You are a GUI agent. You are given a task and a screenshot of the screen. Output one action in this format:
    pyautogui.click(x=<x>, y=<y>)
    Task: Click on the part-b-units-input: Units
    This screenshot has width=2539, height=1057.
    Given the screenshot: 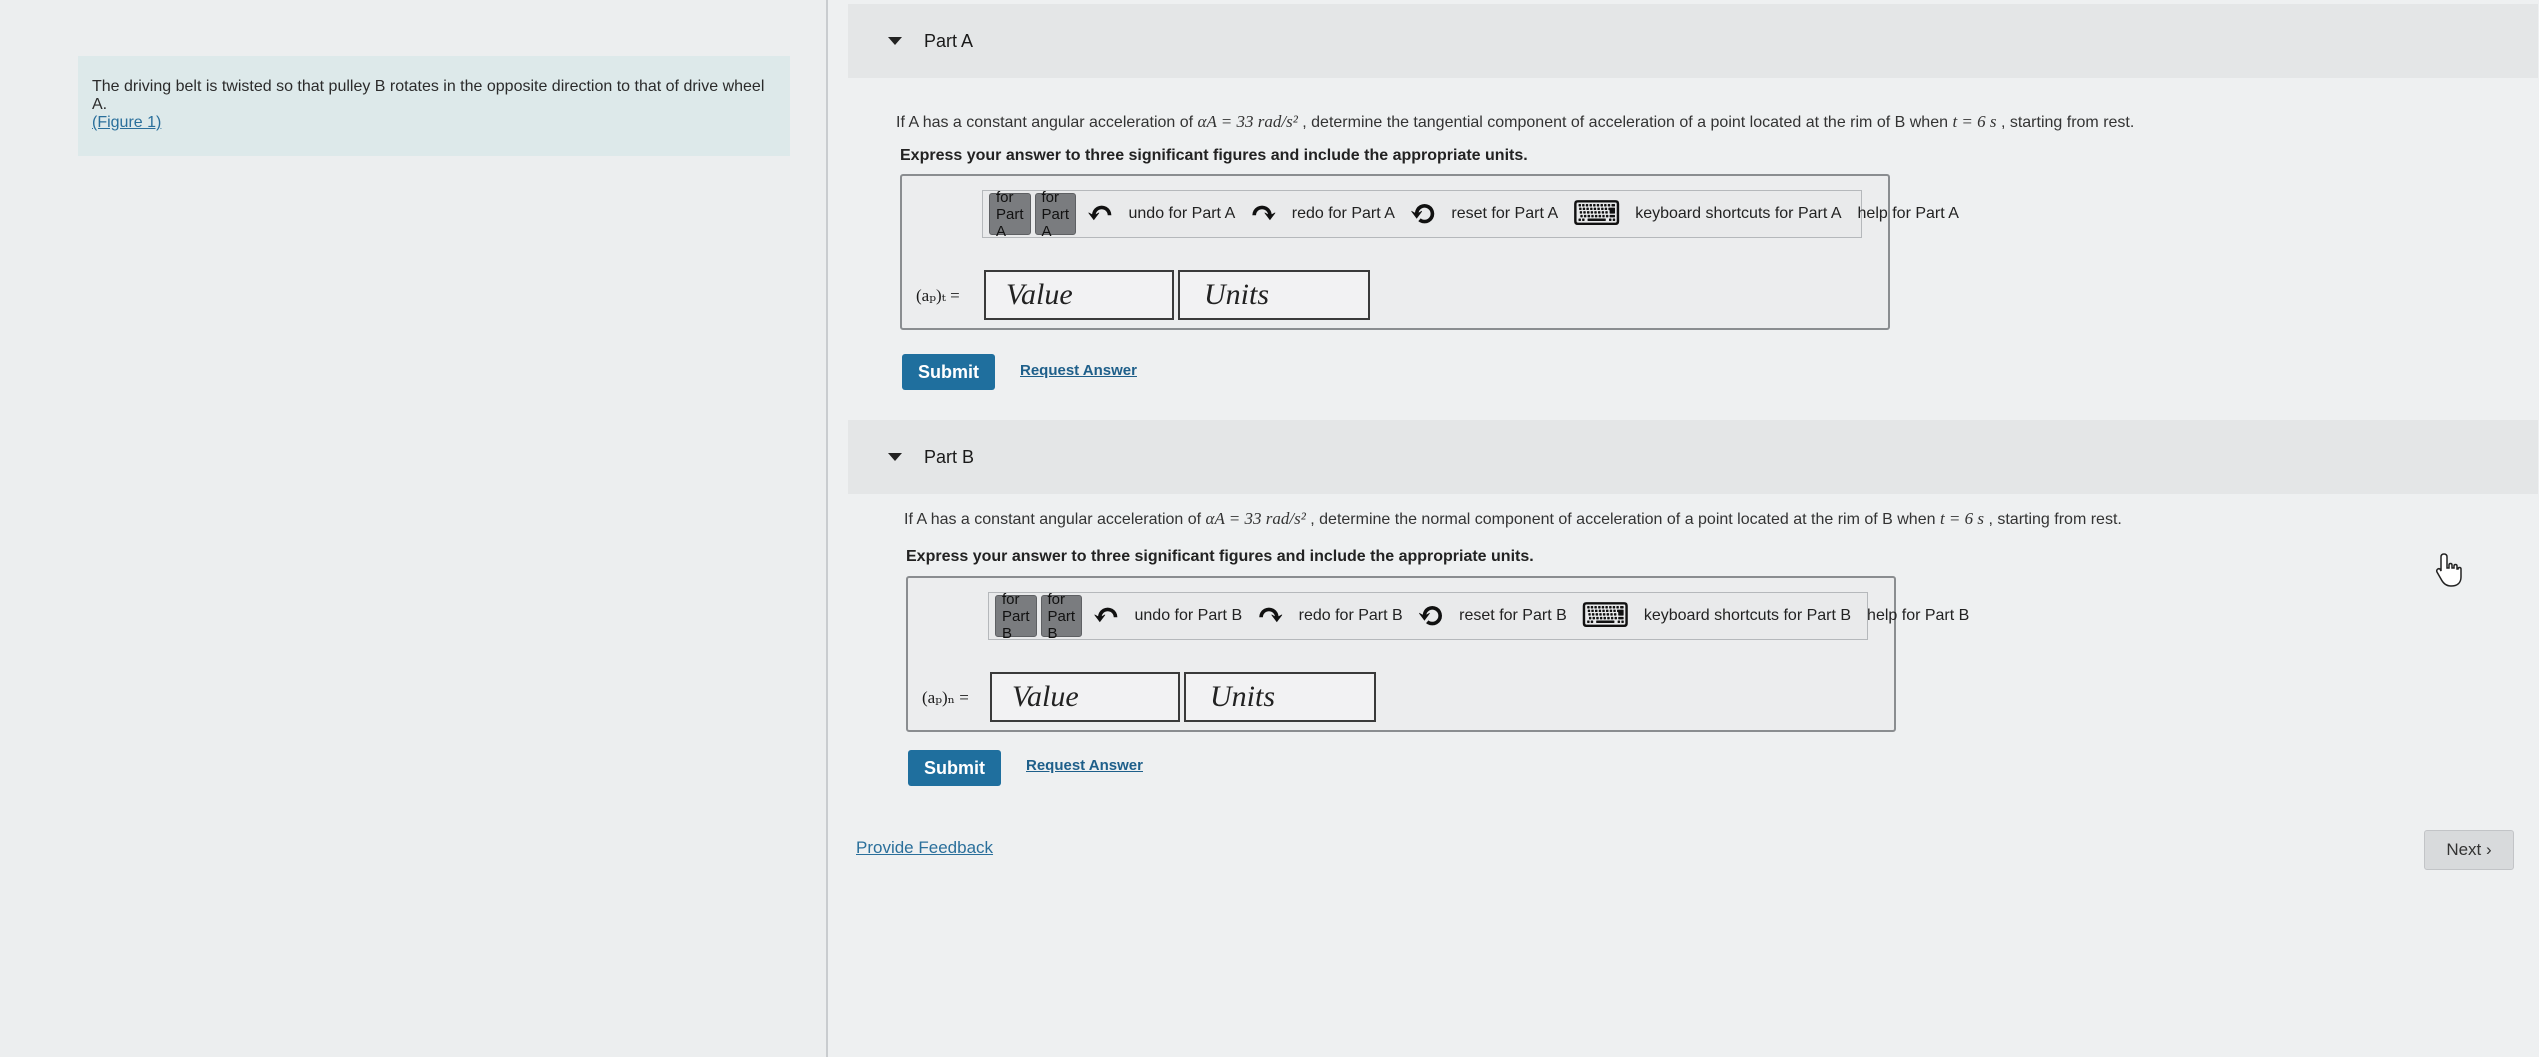 What is the action you would take?
    pyautogui.click(x=1280, y=697)
    